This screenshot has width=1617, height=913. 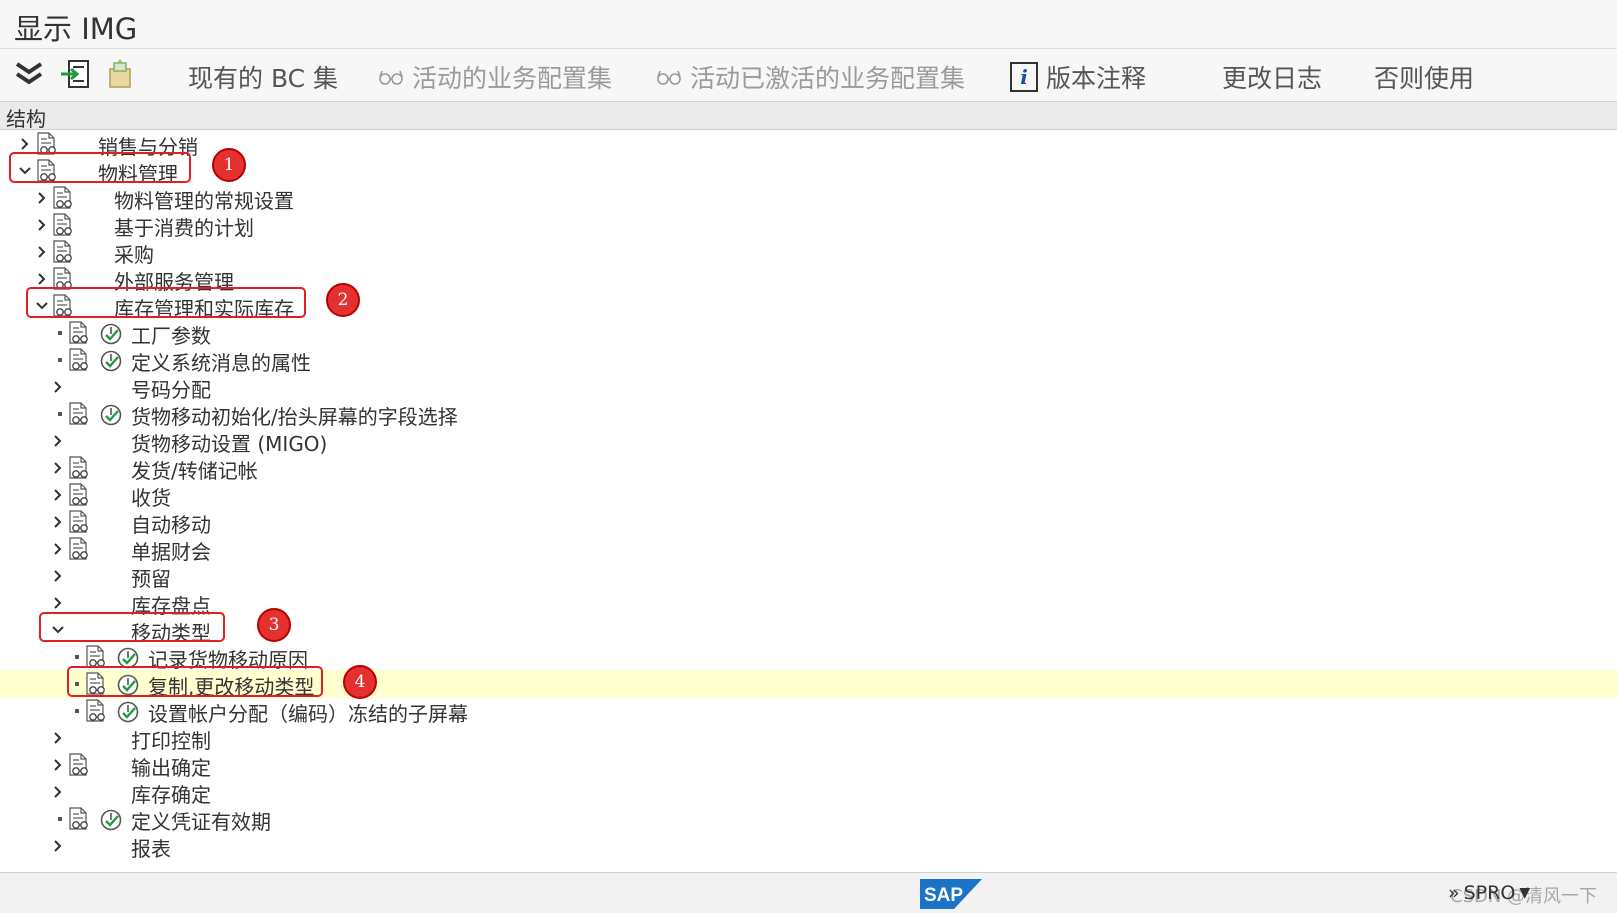 What do you see at coordinates (808, 792) in the screenshot?
I see `tree-node-stock-determination: 库存确定` at bounding box center [808, 792].